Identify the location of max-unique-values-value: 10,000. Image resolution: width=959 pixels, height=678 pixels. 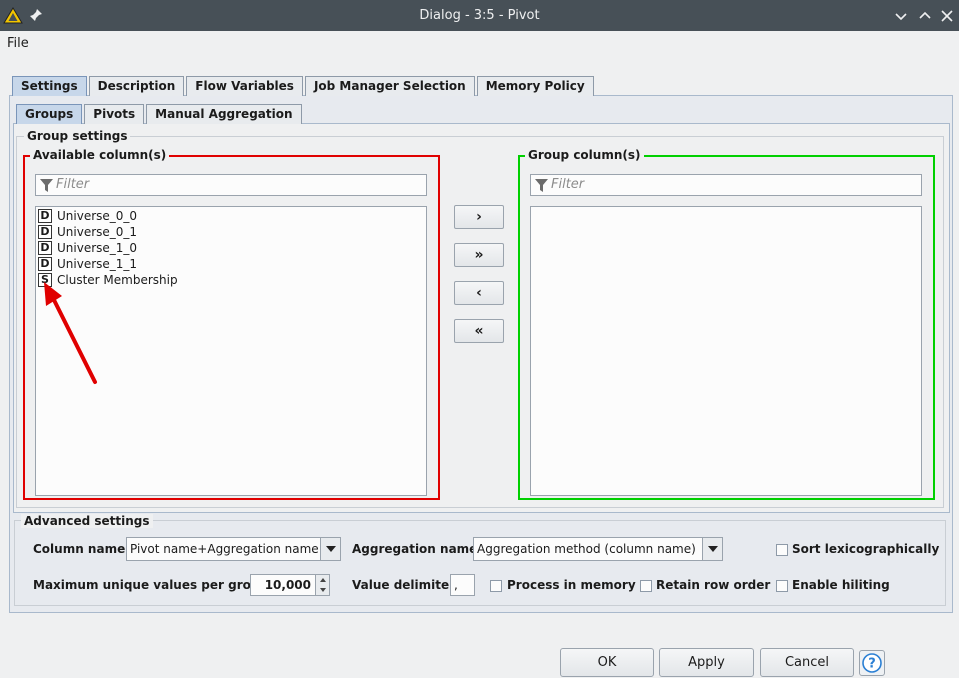
(287, 585).